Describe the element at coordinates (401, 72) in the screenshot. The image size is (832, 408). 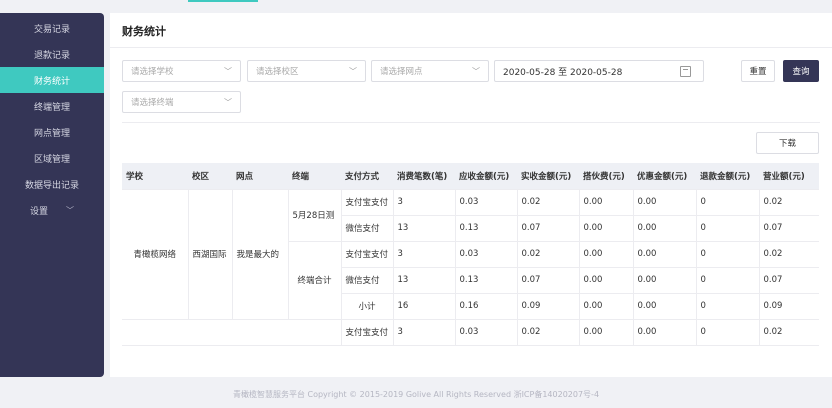
I see `outlet-select-placeholder: 请选择网点` at that location.